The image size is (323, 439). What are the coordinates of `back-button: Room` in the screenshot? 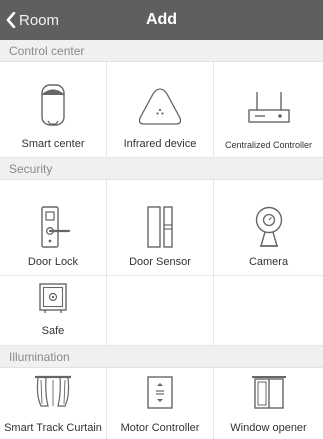 It's located at (32, 20).